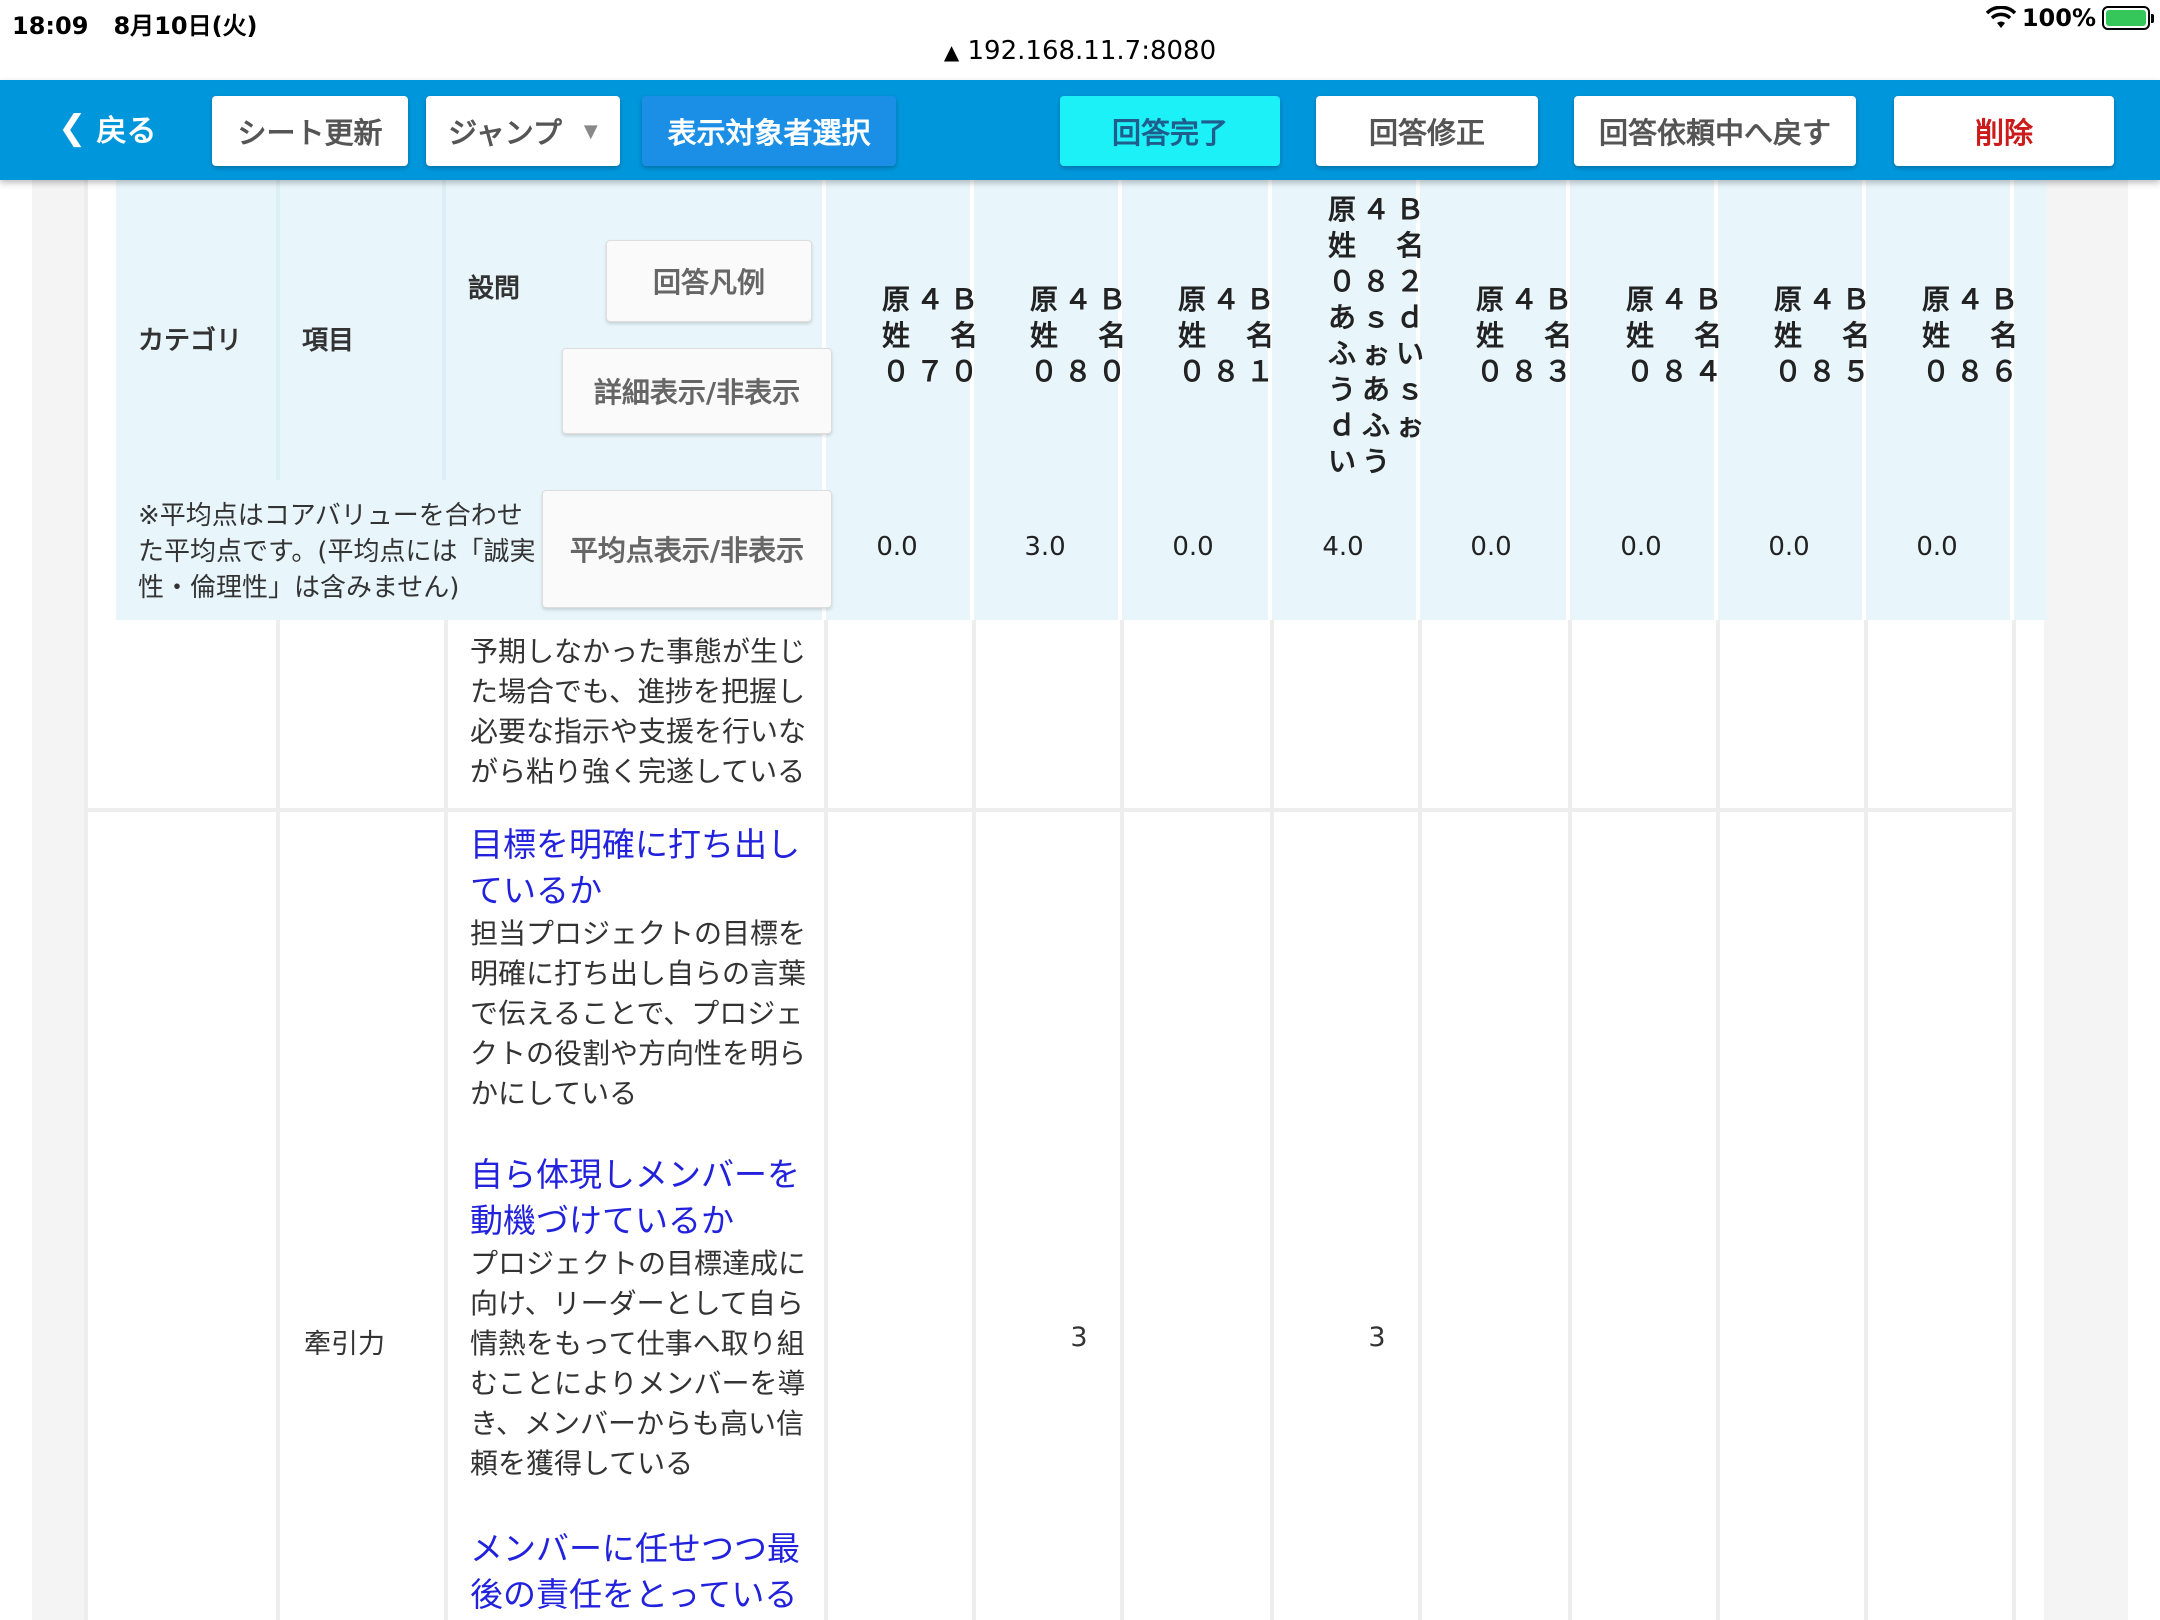 The width and height of the screenshot is (2160, 1620). I want to click on status-indicators: 100%, so click(2069, 18).